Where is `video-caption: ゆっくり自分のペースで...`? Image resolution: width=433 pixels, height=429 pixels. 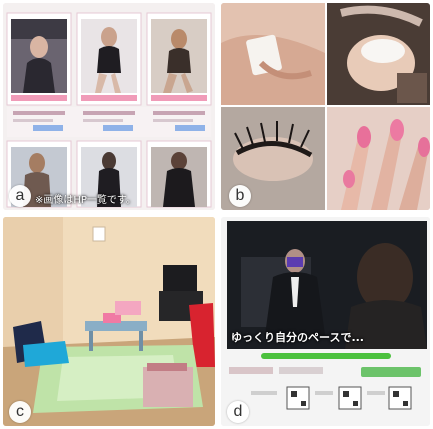
video-caption: ゆっくり自分のペースで... is located at coordinates (297, 337).